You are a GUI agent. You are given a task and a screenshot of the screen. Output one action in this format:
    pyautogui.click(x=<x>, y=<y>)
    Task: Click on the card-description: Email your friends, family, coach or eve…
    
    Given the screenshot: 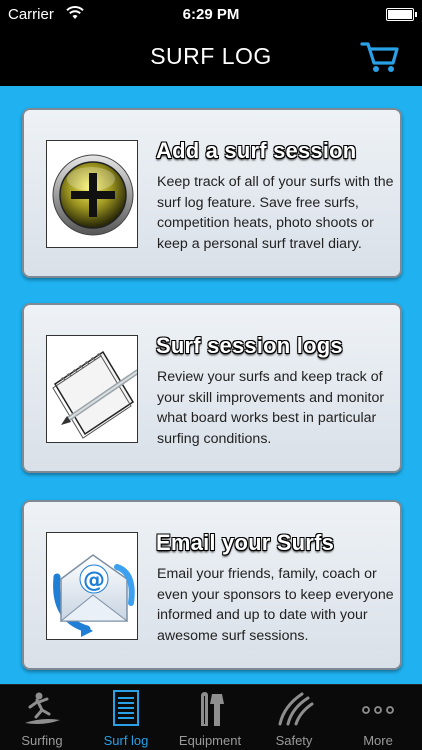 What is the action you would take?
    pyautogui.click(x=275, y=605)
    